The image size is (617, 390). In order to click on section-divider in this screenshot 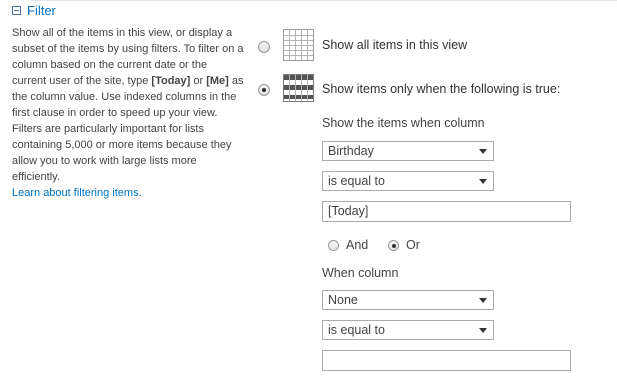, I will do `click(324, 0)`.